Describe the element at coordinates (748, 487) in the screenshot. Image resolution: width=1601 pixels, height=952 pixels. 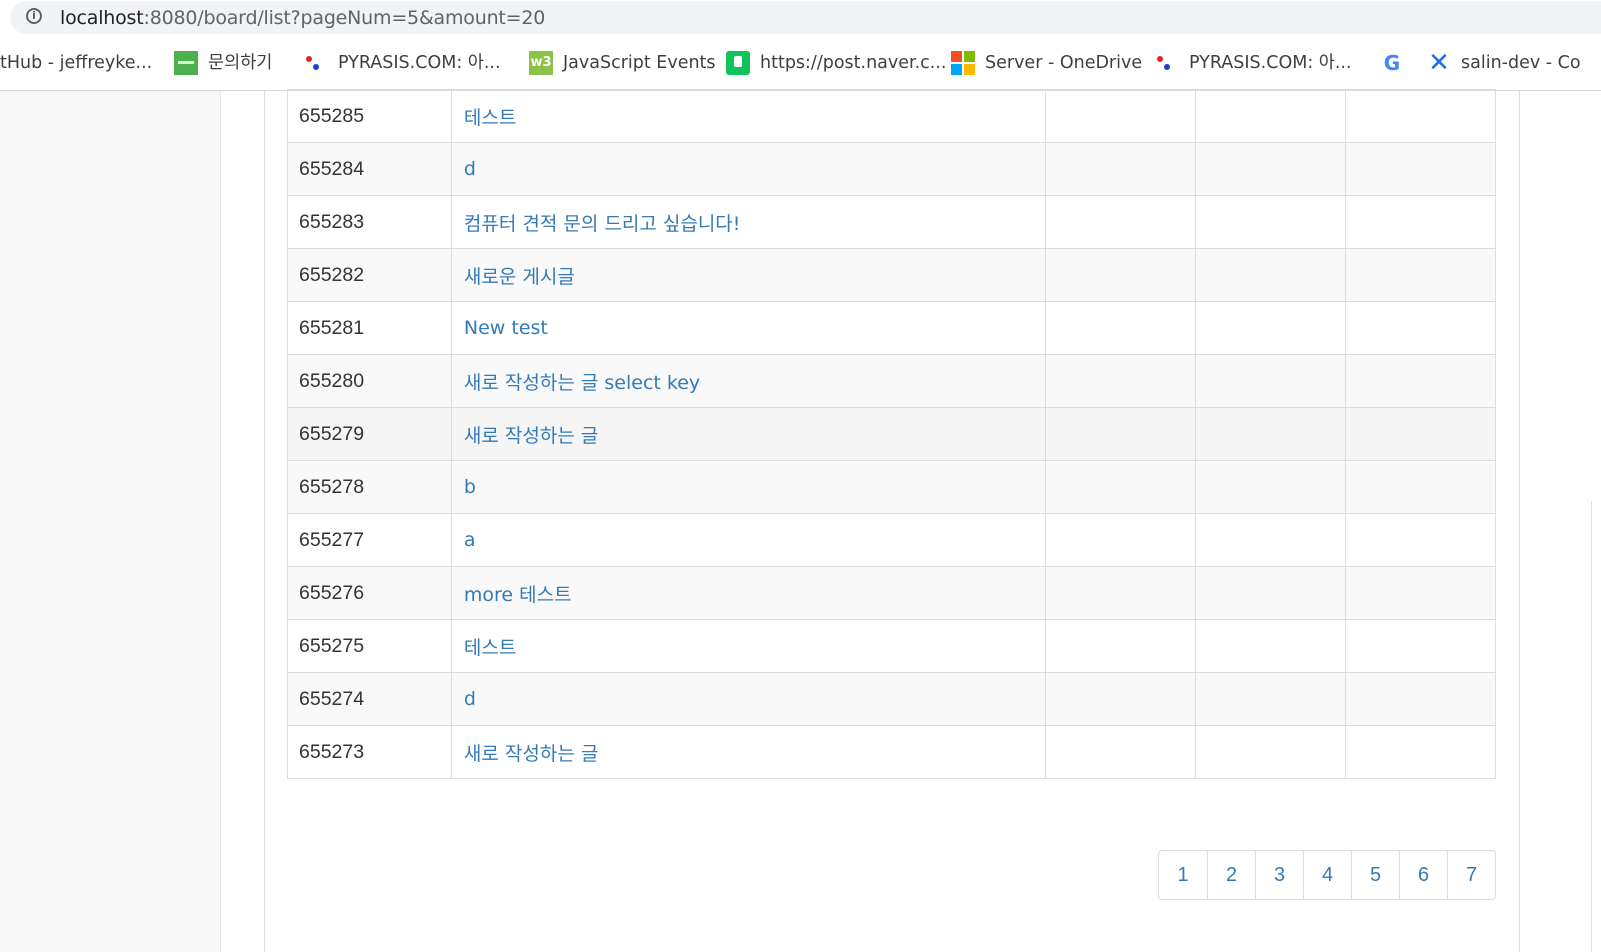
I see `post-title-cell: b` at that location.